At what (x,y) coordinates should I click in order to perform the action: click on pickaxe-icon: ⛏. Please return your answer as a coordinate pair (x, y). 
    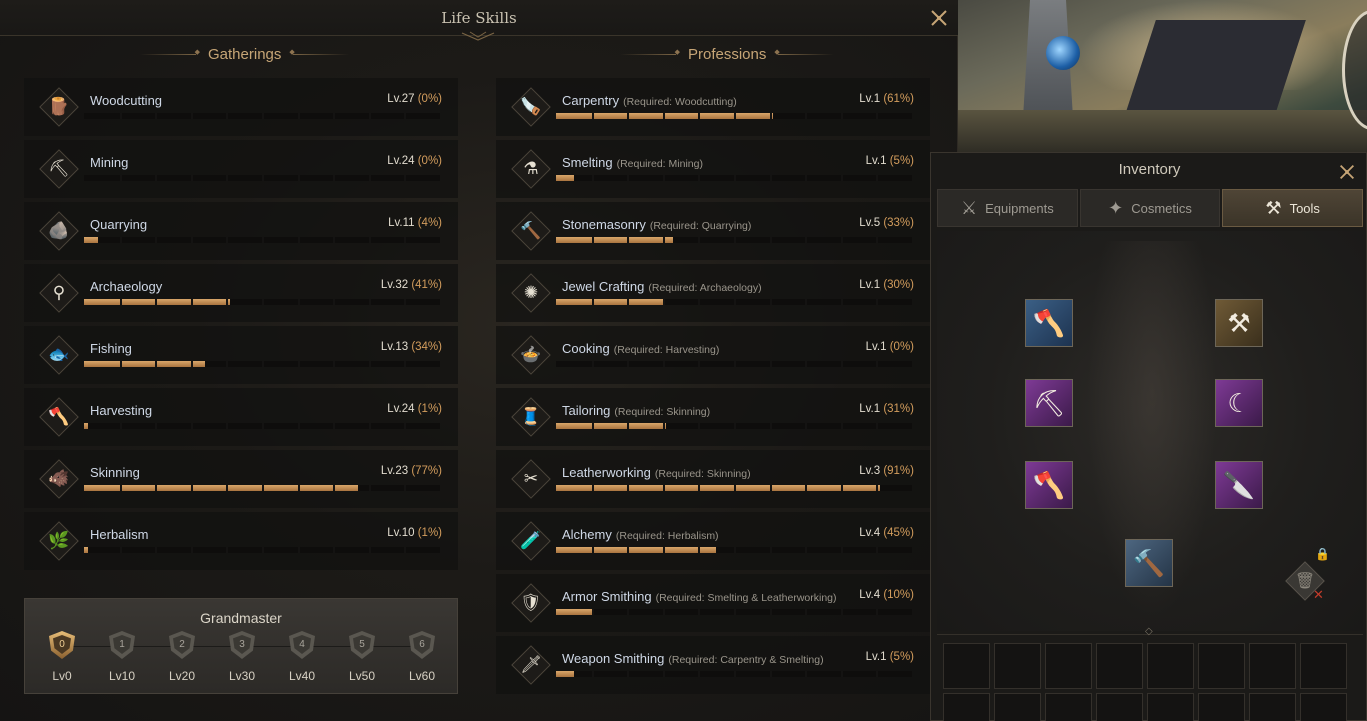
    Looking at the image, I should click on (1049, 403).